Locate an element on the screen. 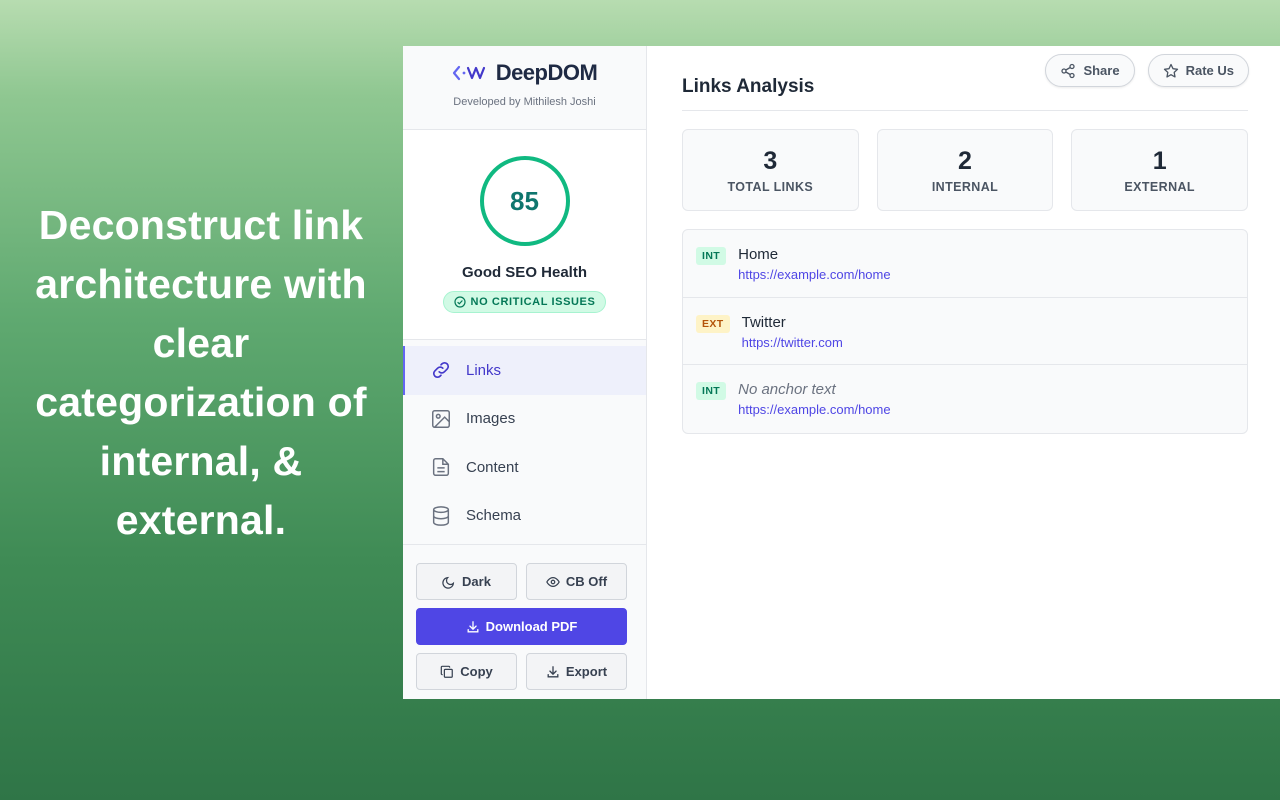 This screenshot has height=800, width=1280. sidebar-item-label: Content is located at coordinates (492, 467).